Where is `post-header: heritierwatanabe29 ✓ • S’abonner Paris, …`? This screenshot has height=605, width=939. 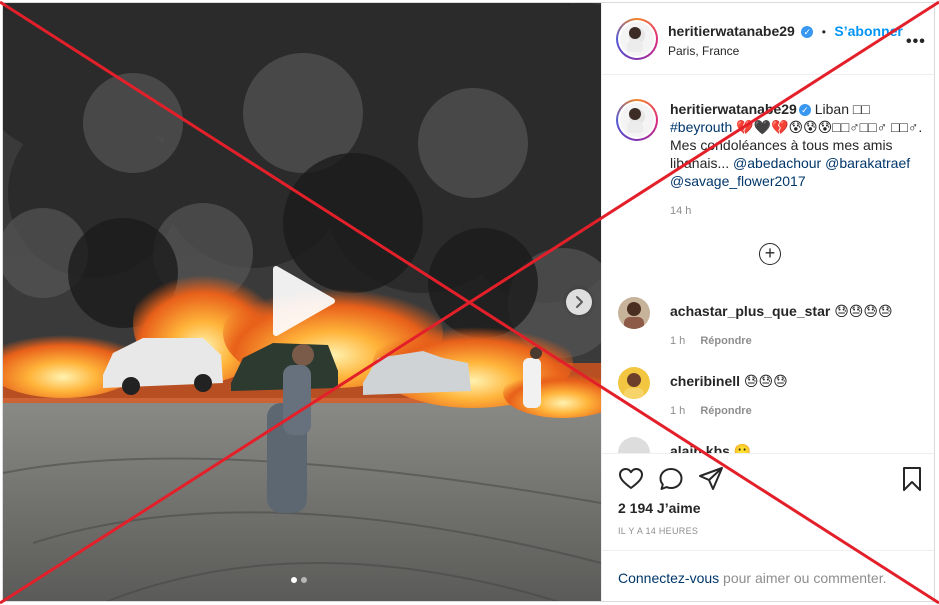
post-header: heritierwatanabe29 ✓ • S’abonner Paris, … is located at coordinates (768, 39).